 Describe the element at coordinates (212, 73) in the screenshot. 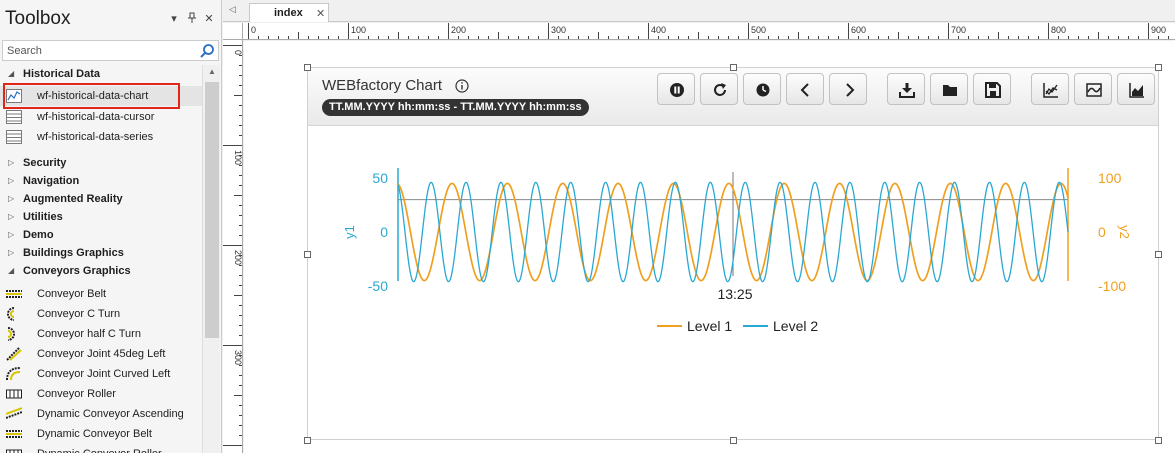

I see `scroll-up-icon: ▲` at that location.